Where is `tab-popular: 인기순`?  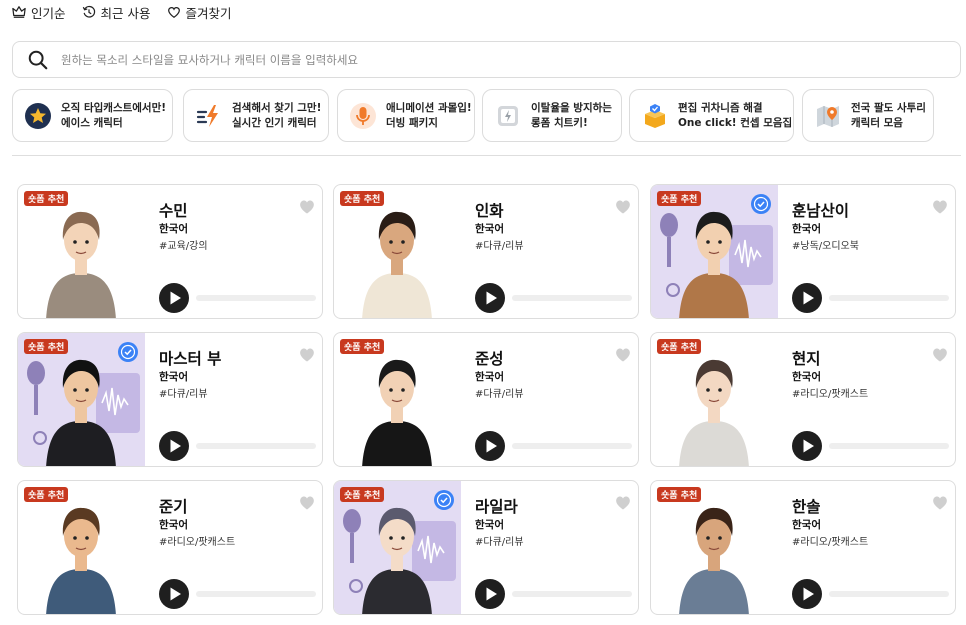
tab-popular: 인기순 is located at coordinates (39, 12).